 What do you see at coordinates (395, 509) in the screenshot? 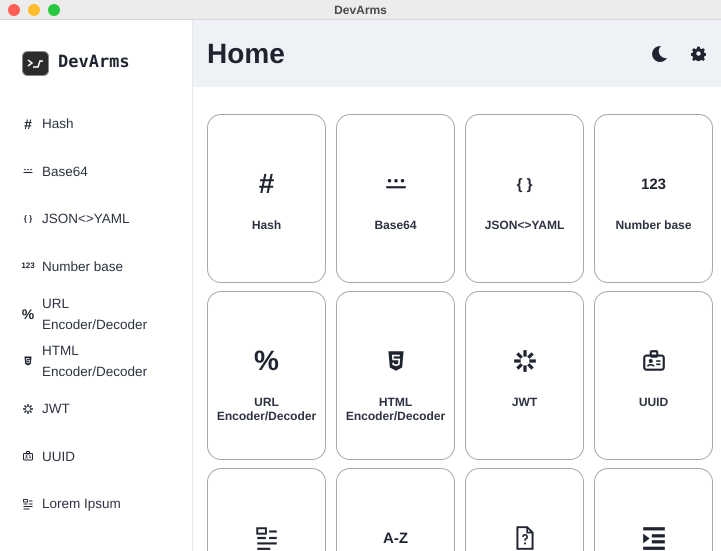
I see `tool-card: A-Z` at bounding box center [395, 509].